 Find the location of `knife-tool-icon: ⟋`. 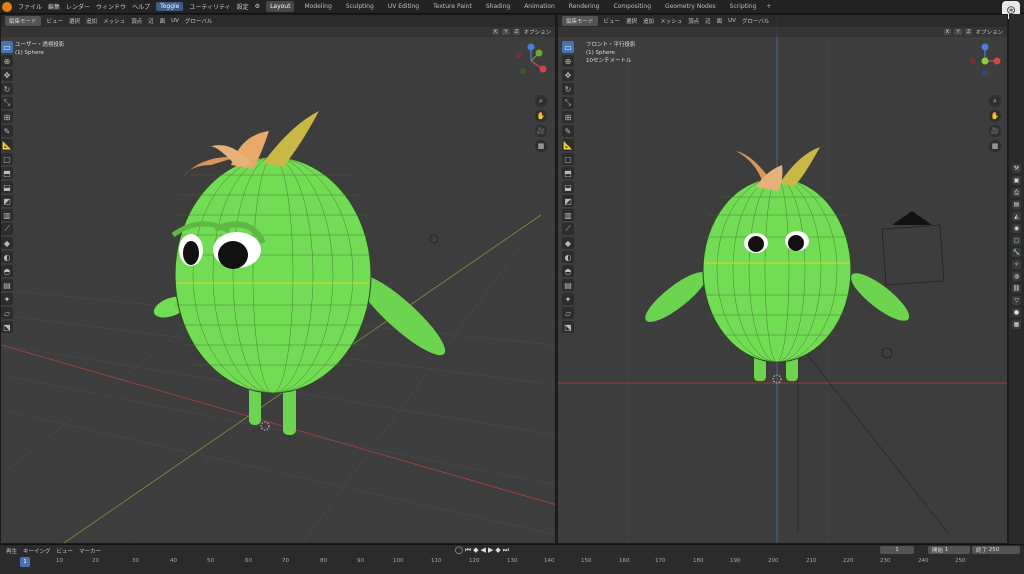

knife-tool-icon: ⟋ is located at coordinates (568, 229).